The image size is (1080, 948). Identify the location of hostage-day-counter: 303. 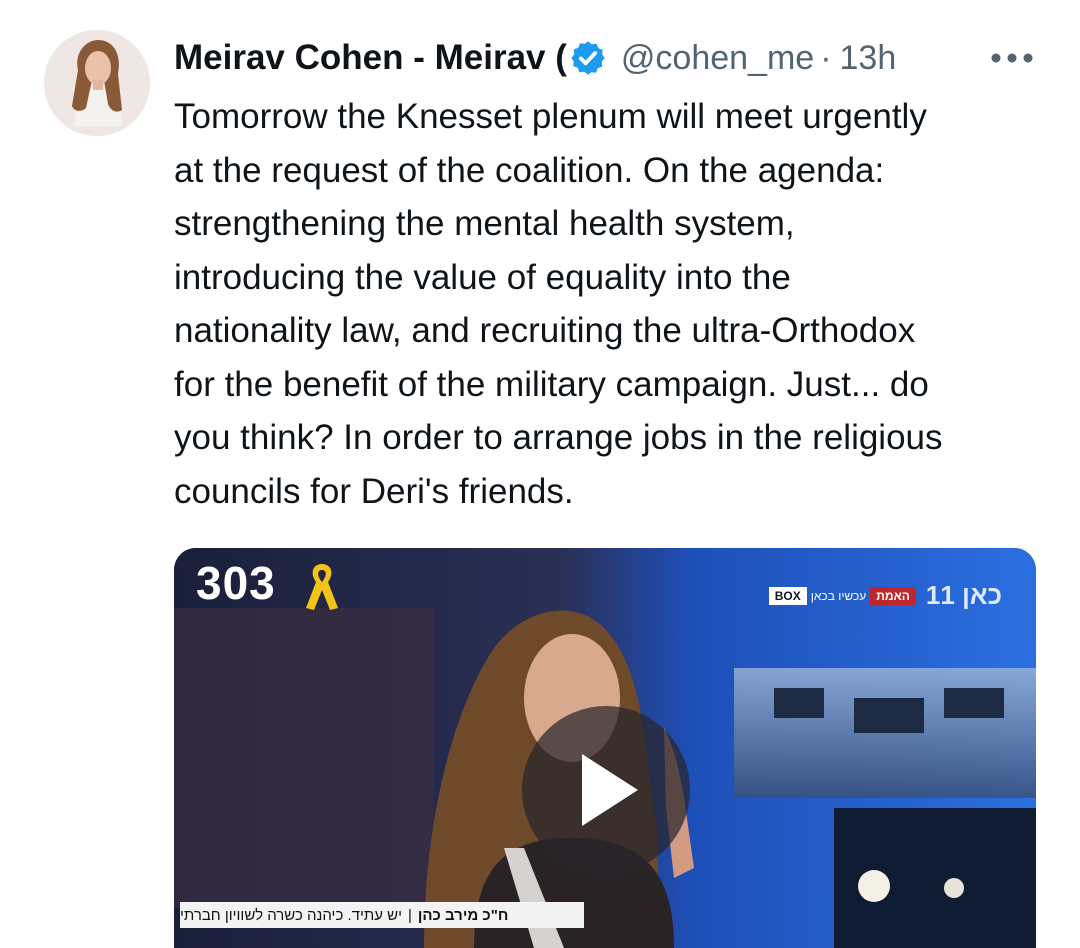
(236, 583).